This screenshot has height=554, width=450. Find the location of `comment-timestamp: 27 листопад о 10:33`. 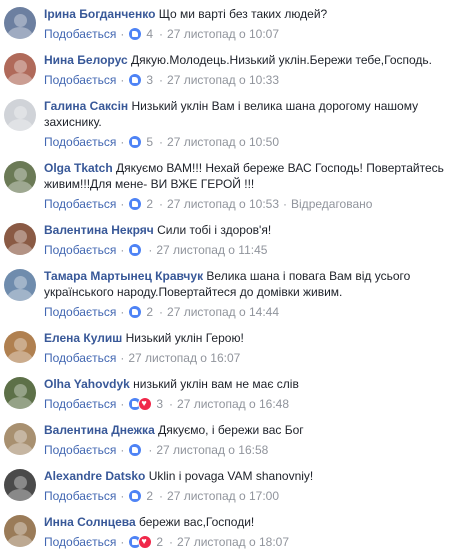

comment-timestamp: 27 листопад о 10:33 is located at coordinates (223, 80).